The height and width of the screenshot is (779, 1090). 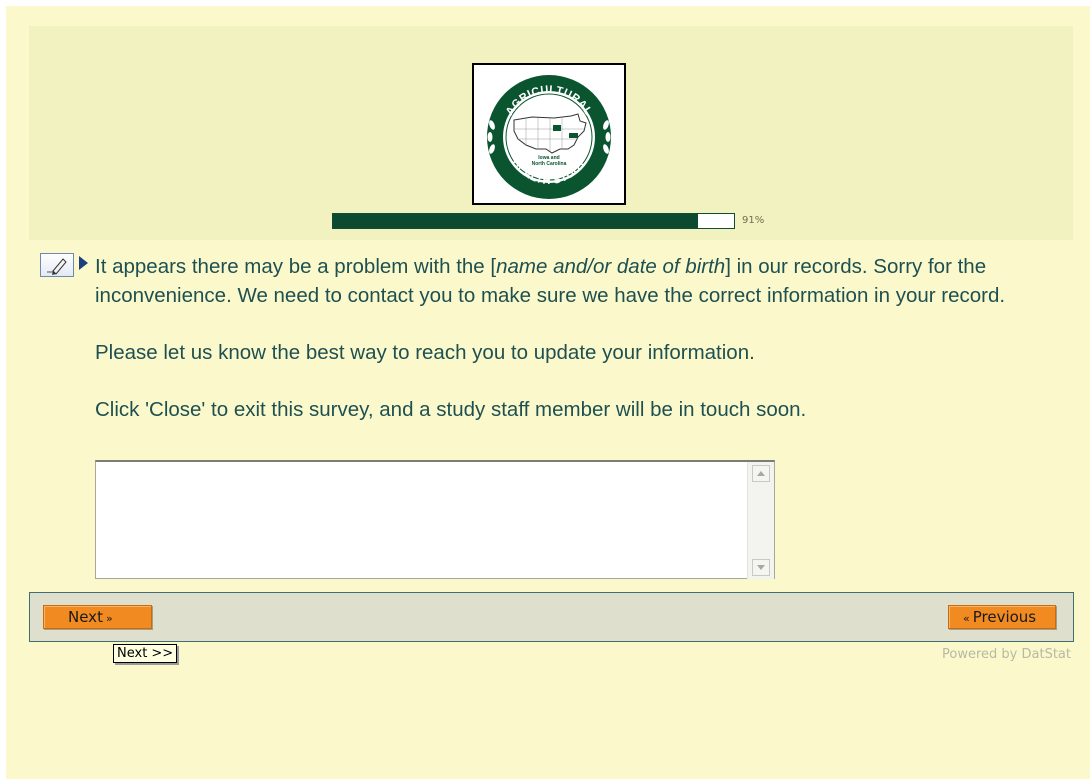 What do you see at coordinates (551, 617) in the screenshot?
I see `navigation-bar: Next» «Previous` at bounding box center [551, 617].